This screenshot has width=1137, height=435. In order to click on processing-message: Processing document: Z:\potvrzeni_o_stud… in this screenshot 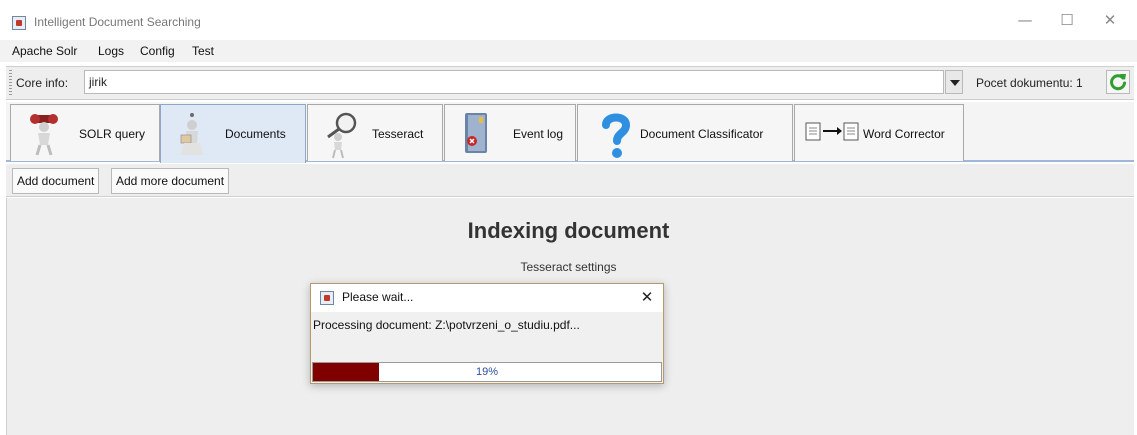, I will do `click(446, 325)`.